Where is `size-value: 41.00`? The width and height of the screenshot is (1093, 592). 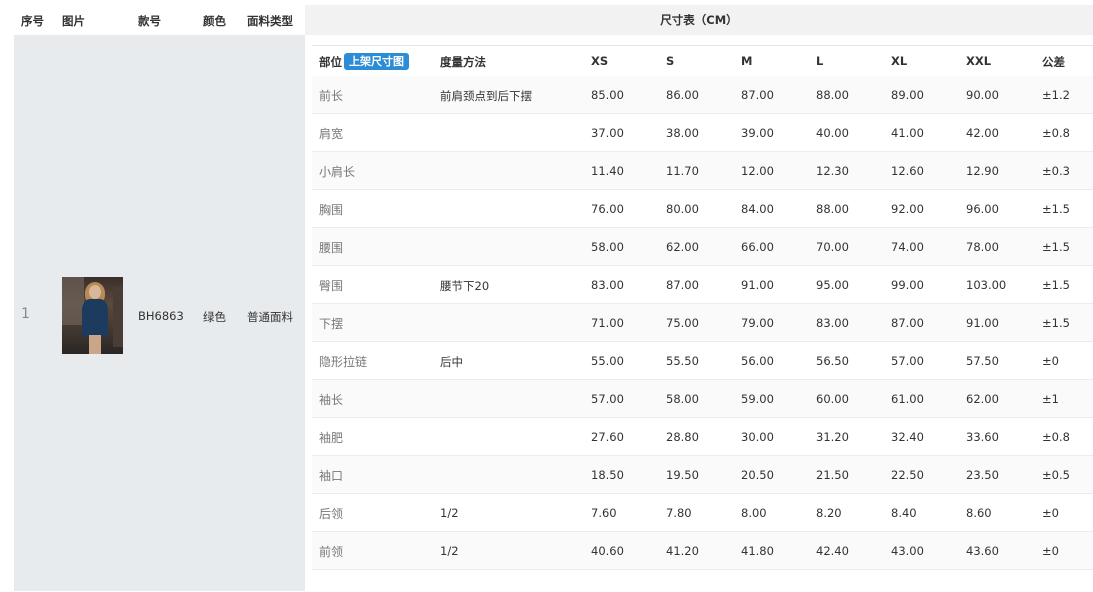
size-value: 41.00 is located at coordinates (907, 133).